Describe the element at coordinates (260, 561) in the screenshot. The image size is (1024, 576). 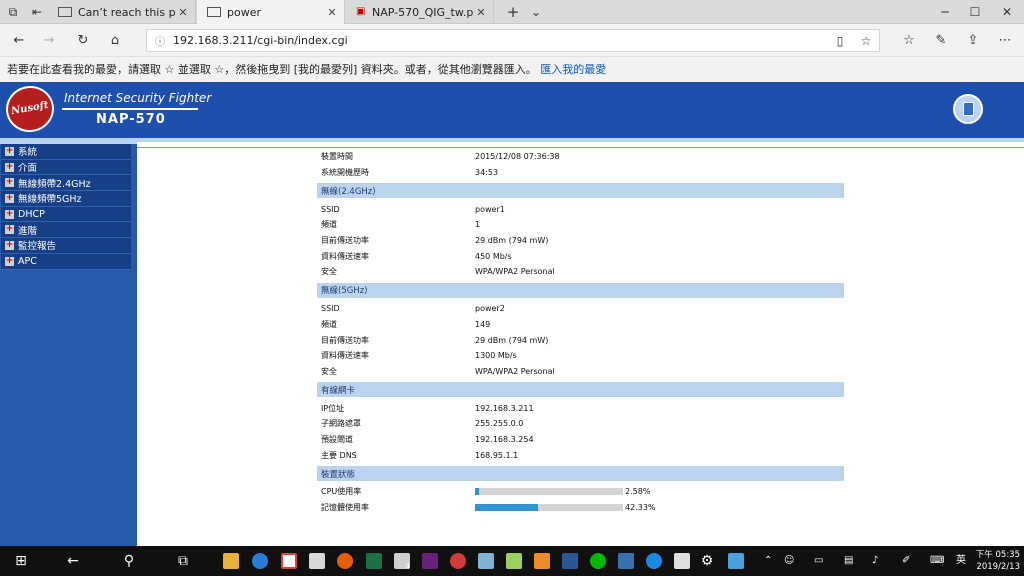
I see `media-icon` at that location.